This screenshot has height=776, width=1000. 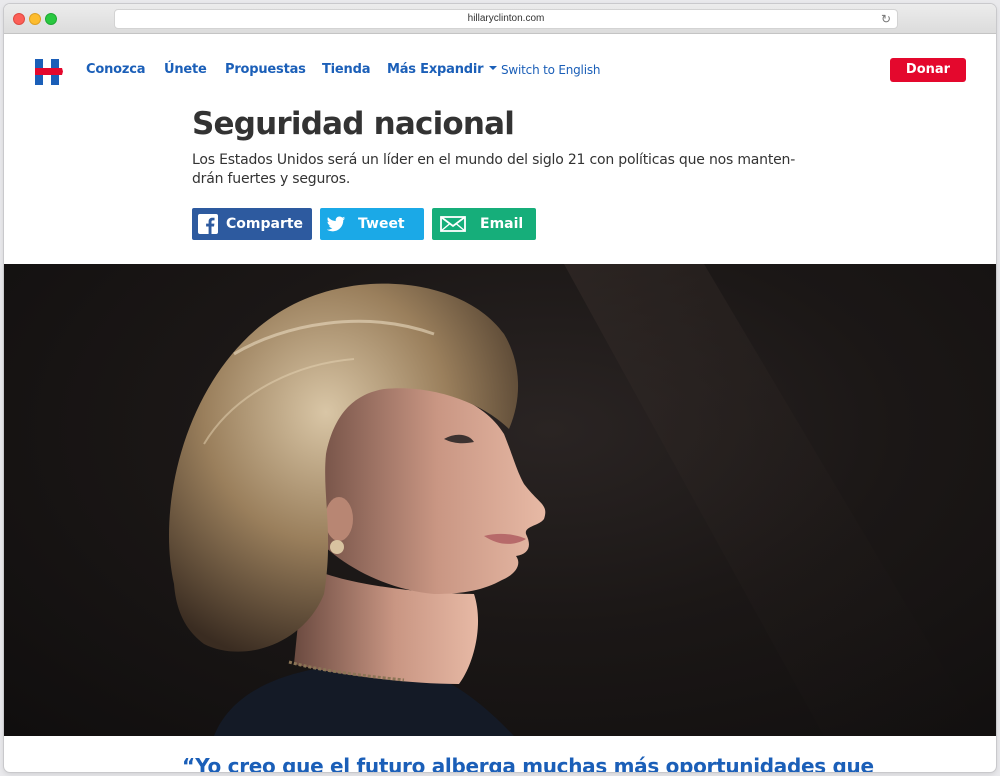 I want to click on nav-mas-expandir: Más Expandir, so click(x=442, y=69).